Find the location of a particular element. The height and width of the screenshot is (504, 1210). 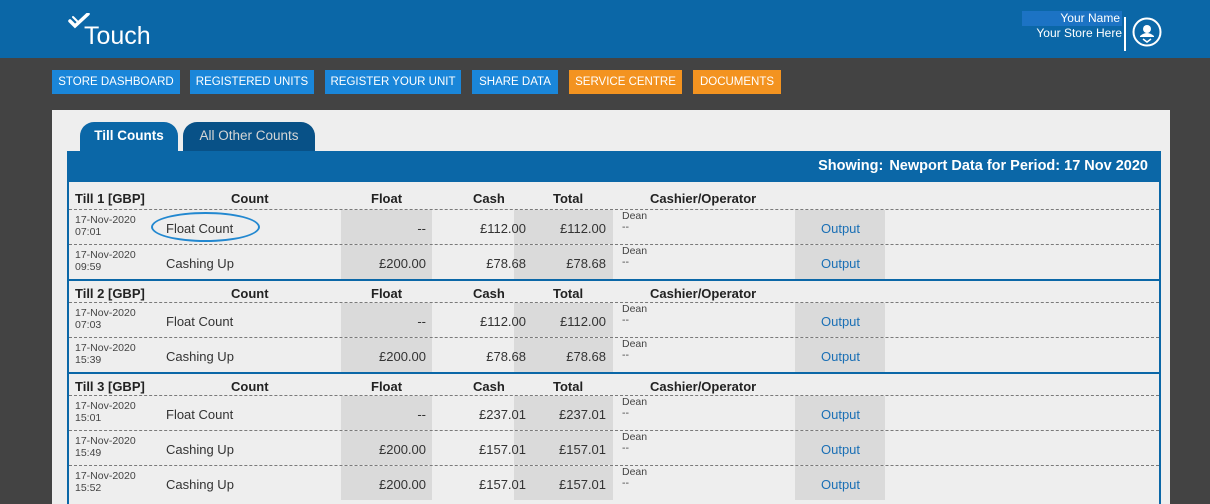

user-name: Your Name is located at coordinates (1072, 18).